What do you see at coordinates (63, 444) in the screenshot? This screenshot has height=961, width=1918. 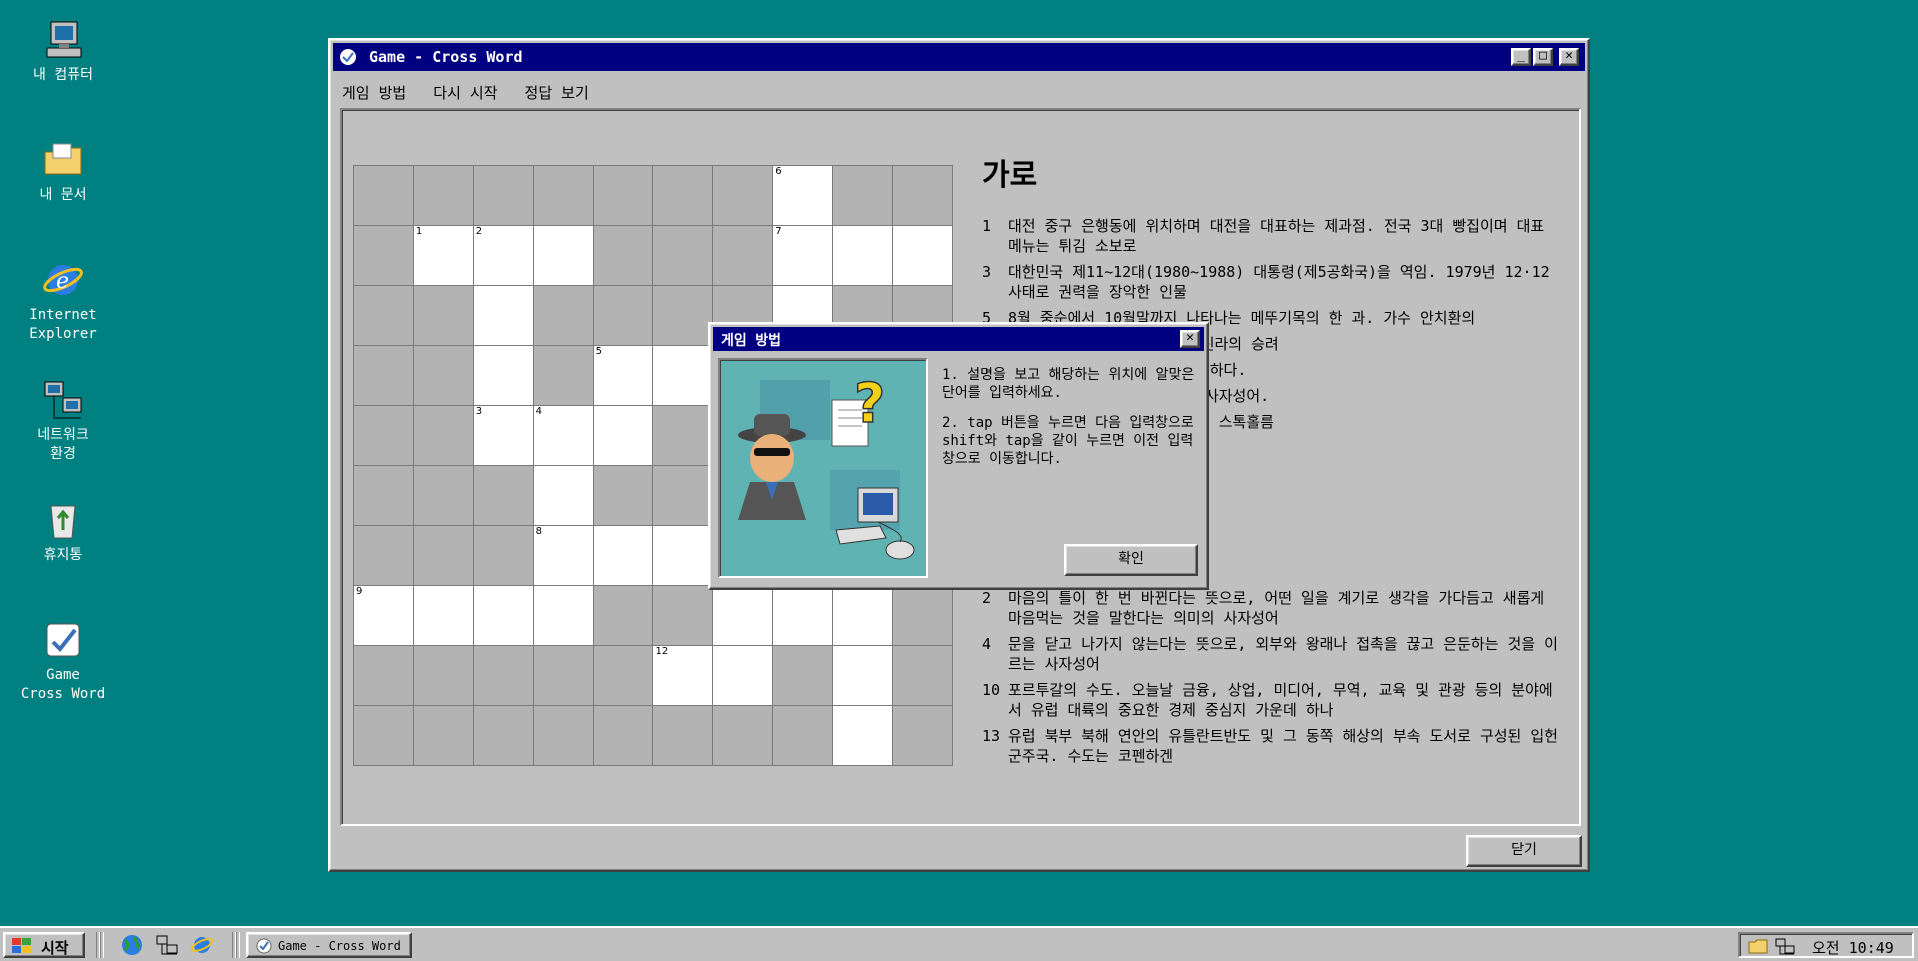 I see `desktop-icon-label: 네트워크 환경` at bounding box center [63, 444].